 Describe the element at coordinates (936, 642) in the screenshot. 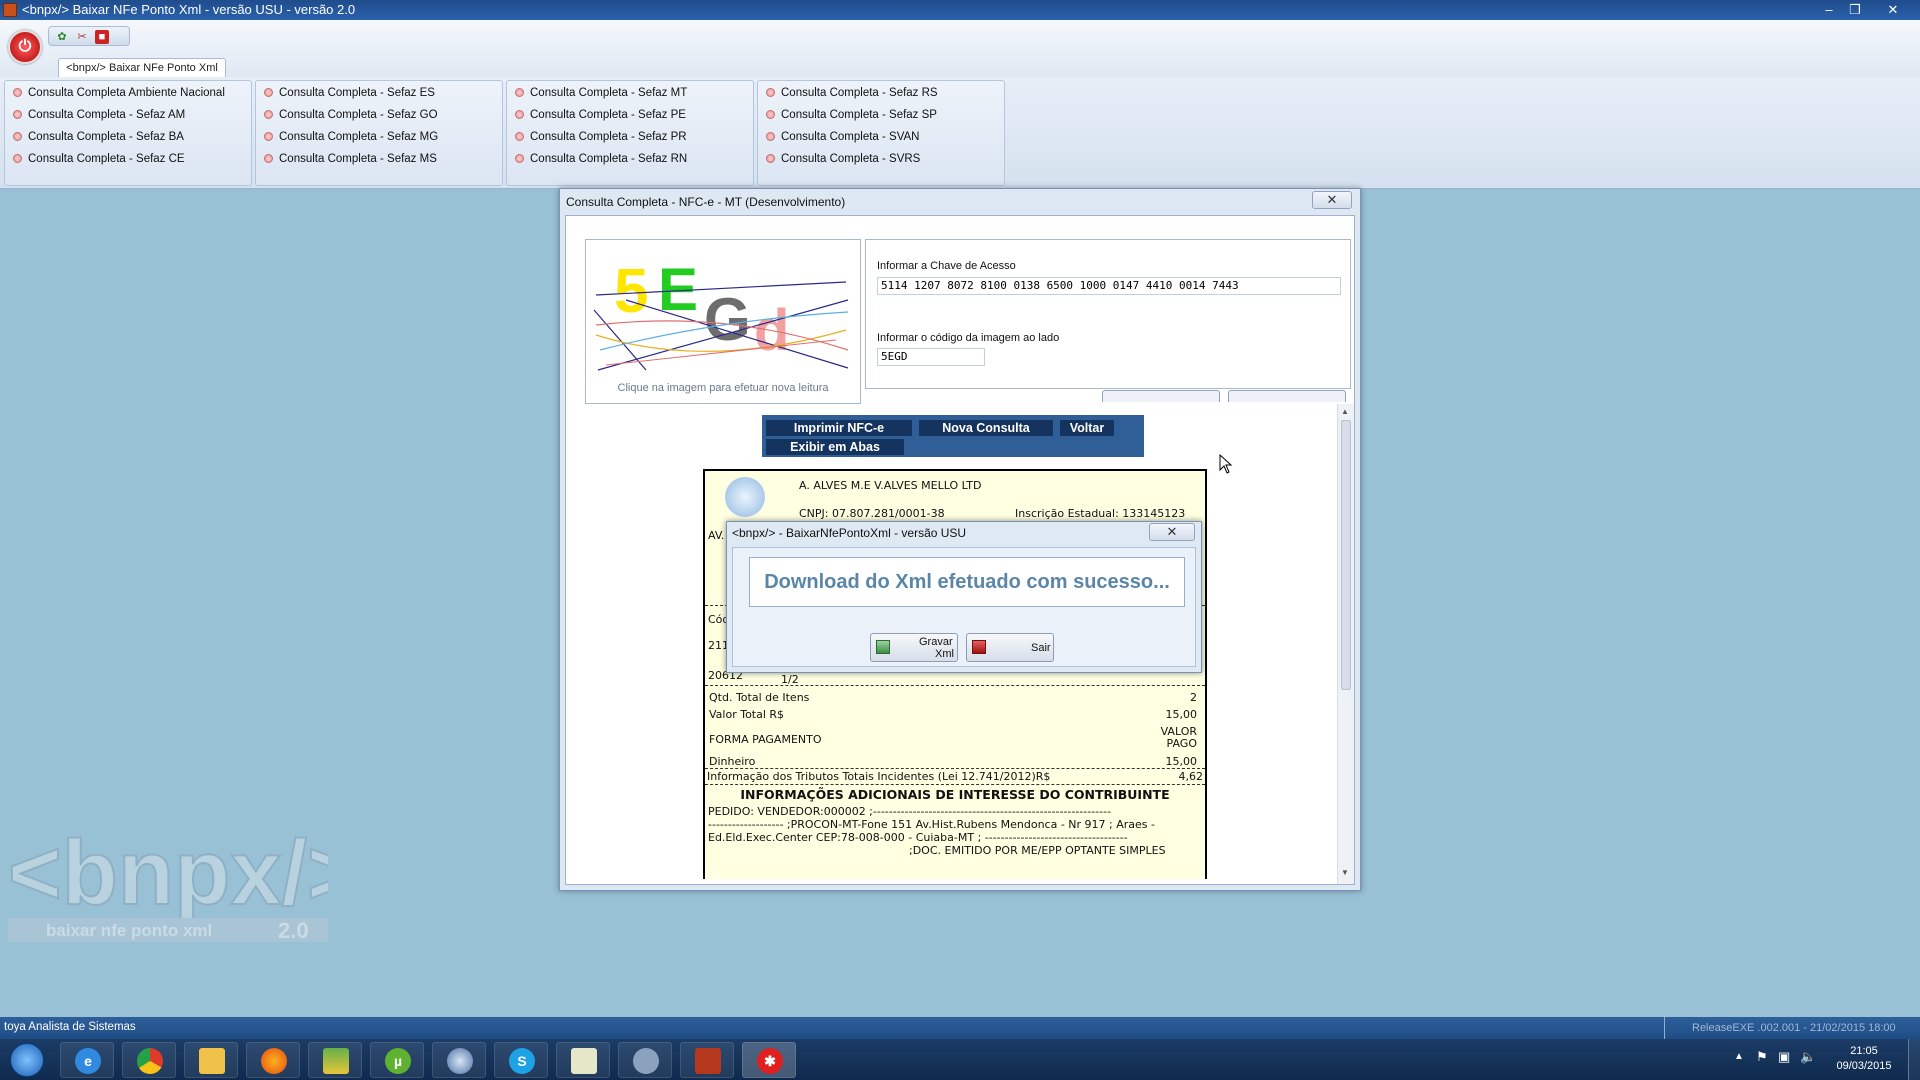

I see `save-label-line1: Gravar` at that location.